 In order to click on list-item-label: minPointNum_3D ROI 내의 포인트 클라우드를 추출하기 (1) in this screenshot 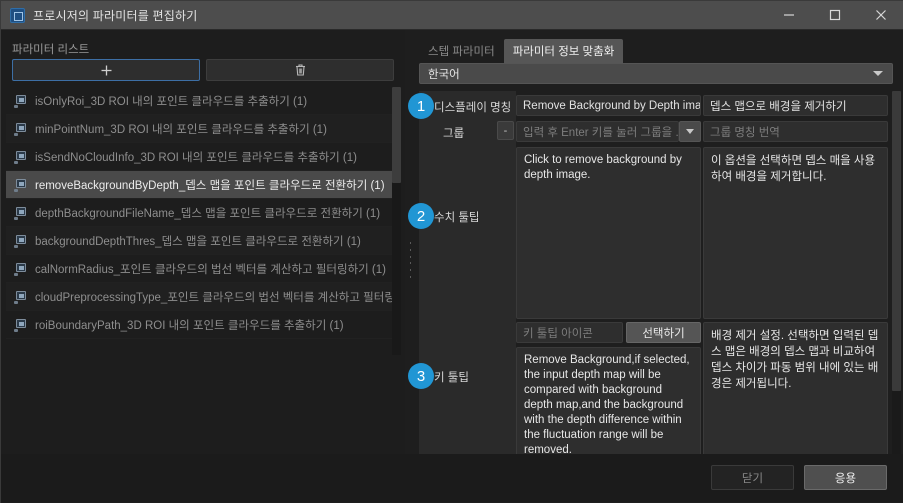, I will do `click(181, 129)`.